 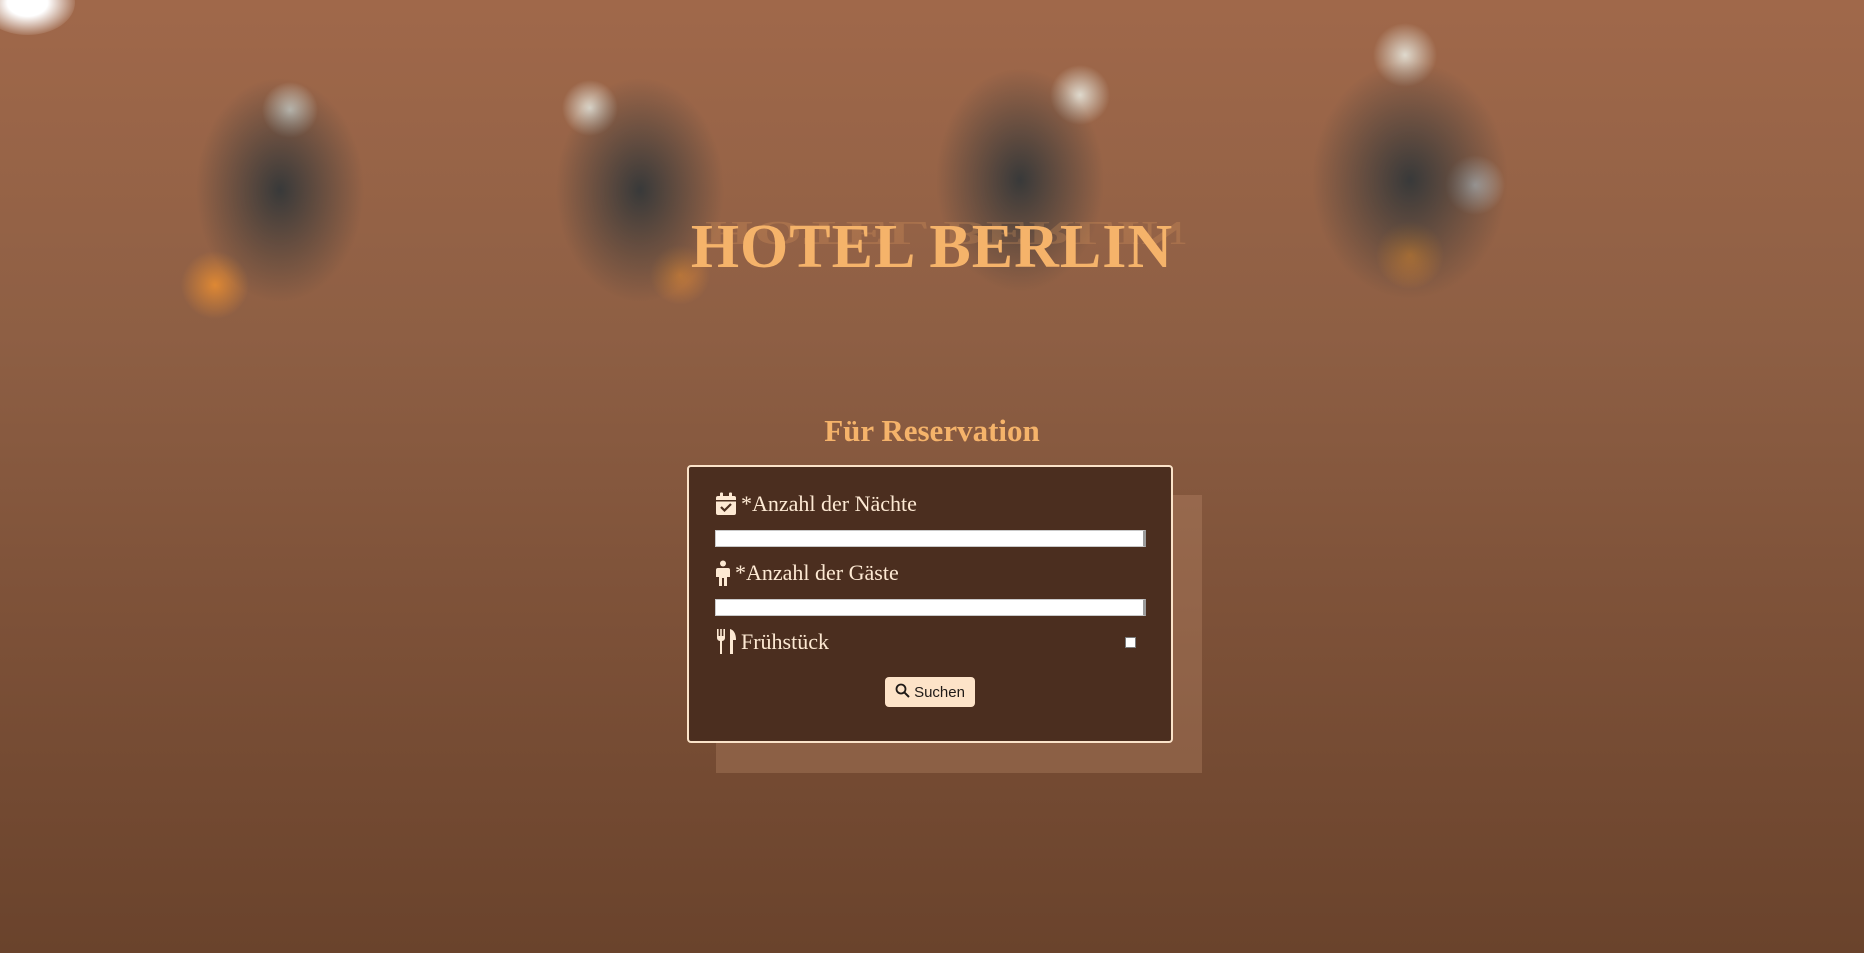 What do you see at coordinates (829, 503) in the screenshot?
I see `nights-label-text: *Anzahl der Nächte` at bounding box center [829, 503].